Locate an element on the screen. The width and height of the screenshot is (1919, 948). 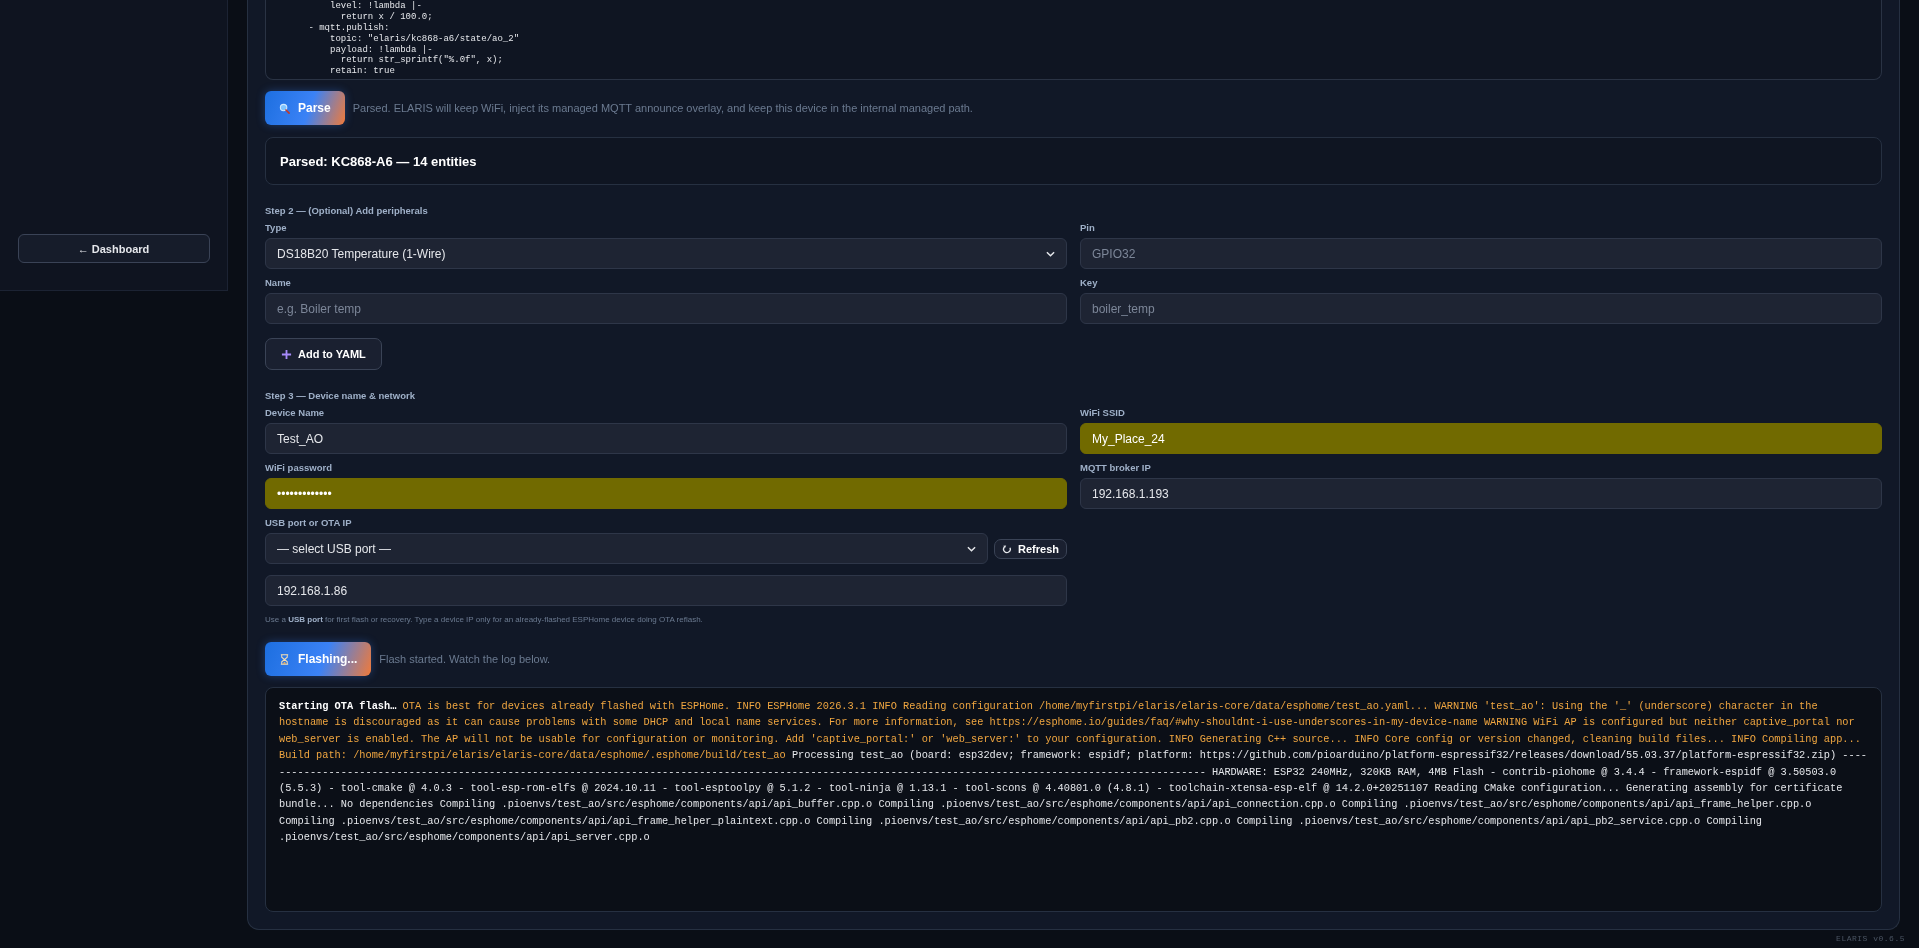
plus-icon is located at coordinates (286, 354).